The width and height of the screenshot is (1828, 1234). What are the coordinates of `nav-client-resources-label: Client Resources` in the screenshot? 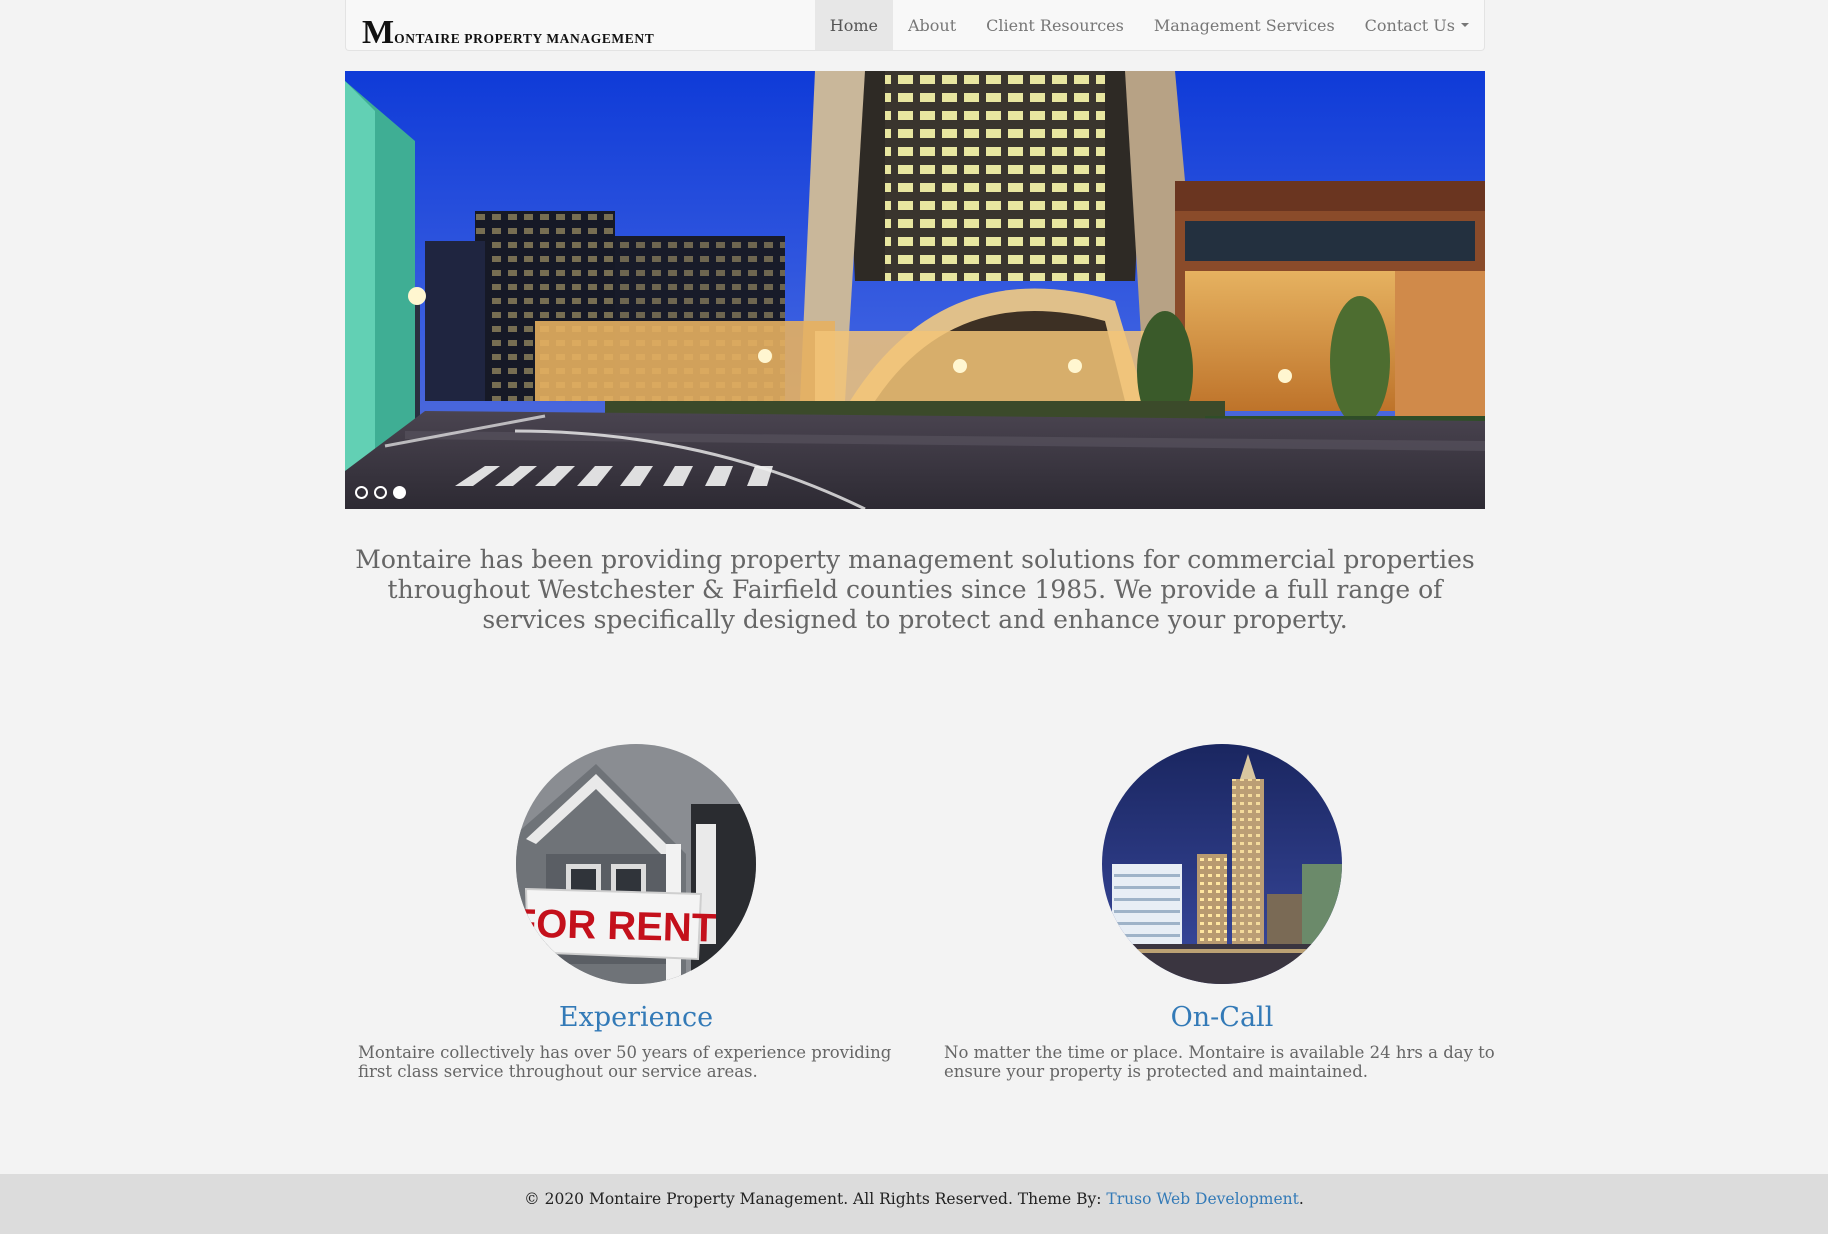 It's located at (1055, 25).